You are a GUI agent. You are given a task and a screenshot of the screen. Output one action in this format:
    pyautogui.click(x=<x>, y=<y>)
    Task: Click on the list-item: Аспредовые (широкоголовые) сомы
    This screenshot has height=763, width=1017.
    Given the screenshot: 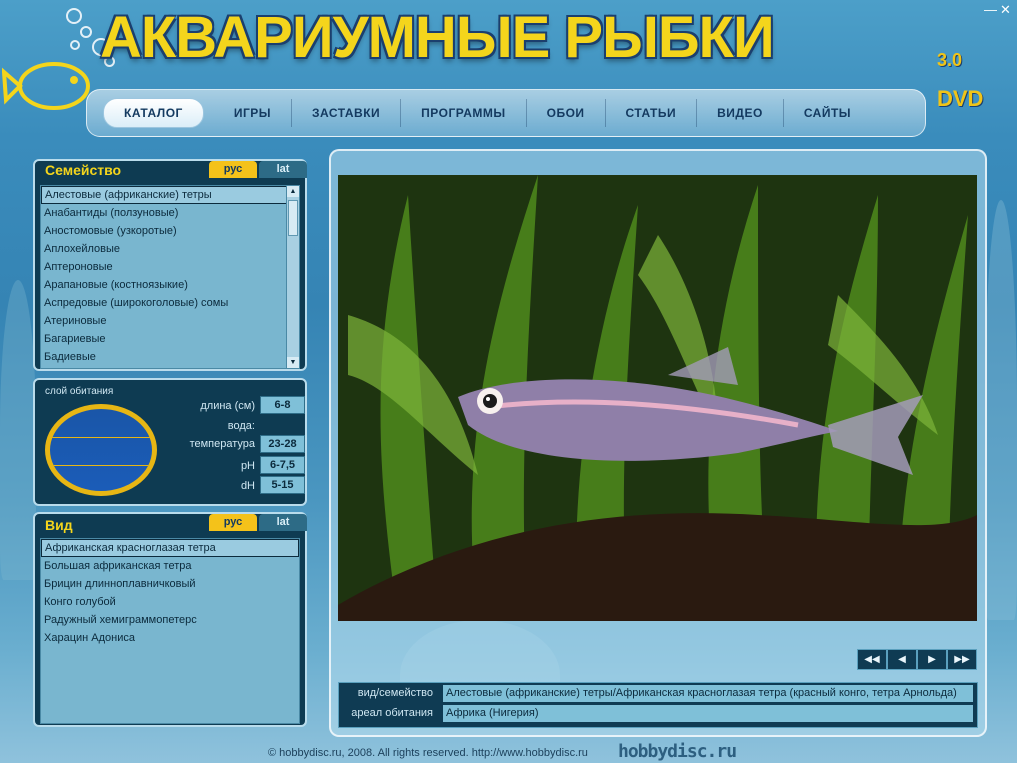 What is the action you would take?
    pyautogui.click(x=170, y=303)
    